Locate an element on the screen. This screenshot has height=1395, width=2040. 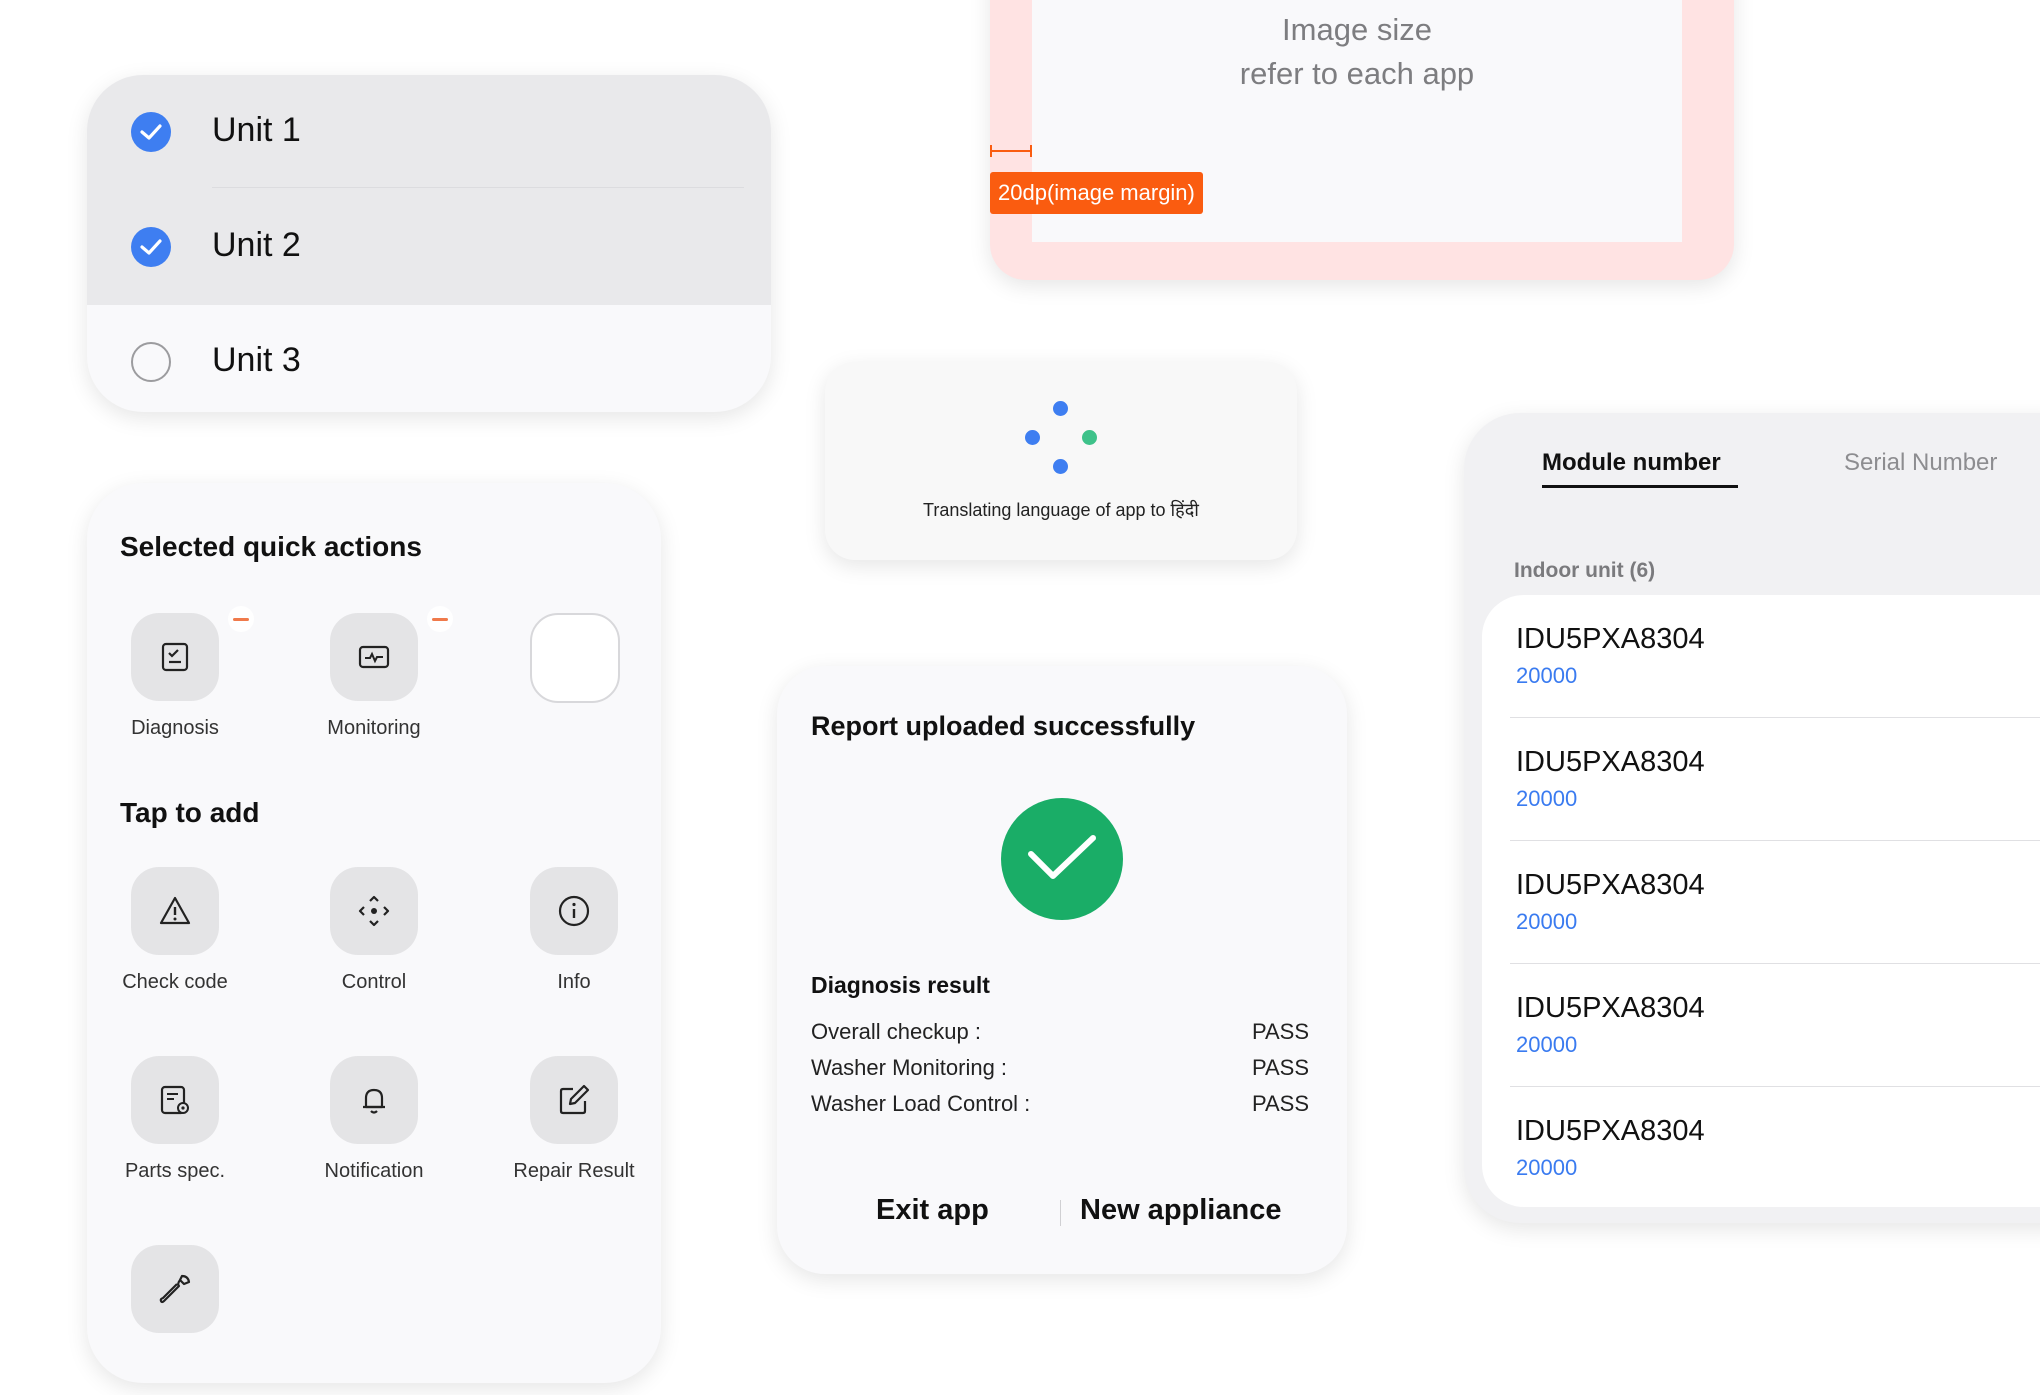
diagnosis-icon is located at coordinates (175, 657).